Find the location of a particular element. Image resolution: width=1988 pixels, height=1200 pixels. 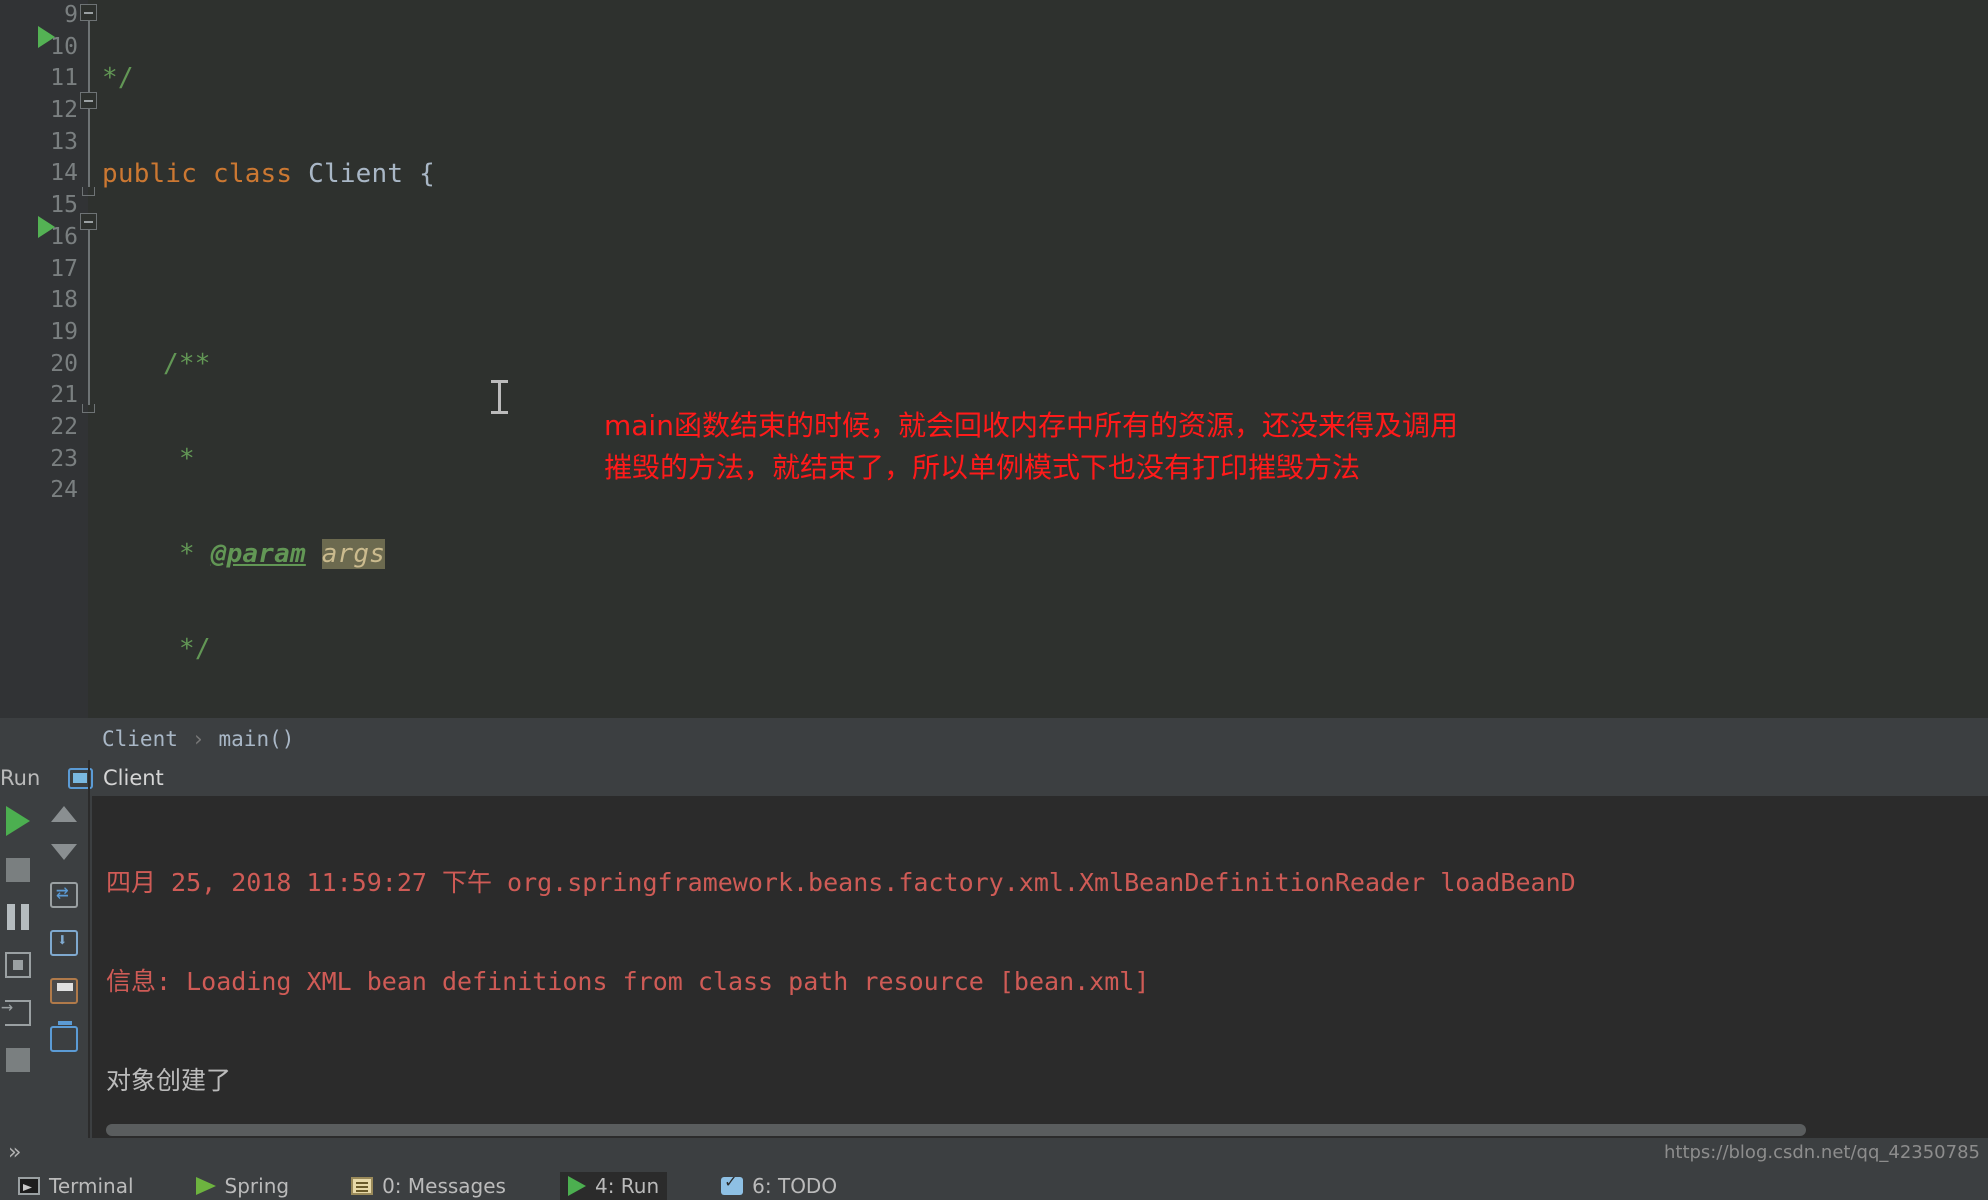

status-tab-messages: 0: Messages is located at coordinates (428, 1186).